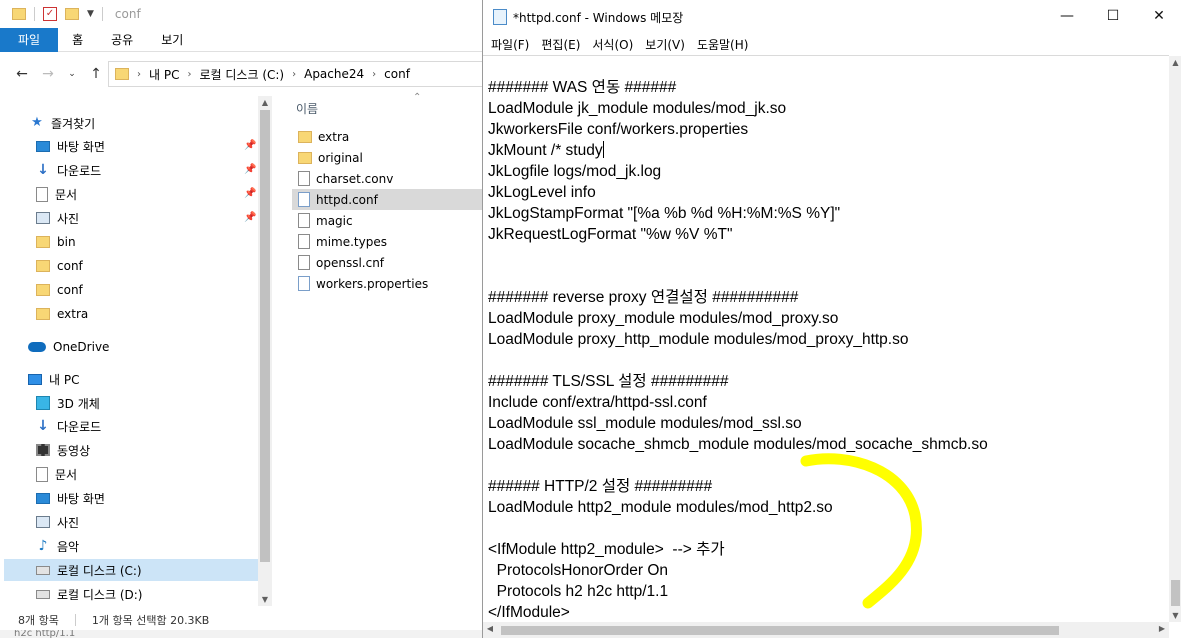 The image size is (1181, 638). I want to click on breadcrumb-item: Apache24, so click(334, 74).